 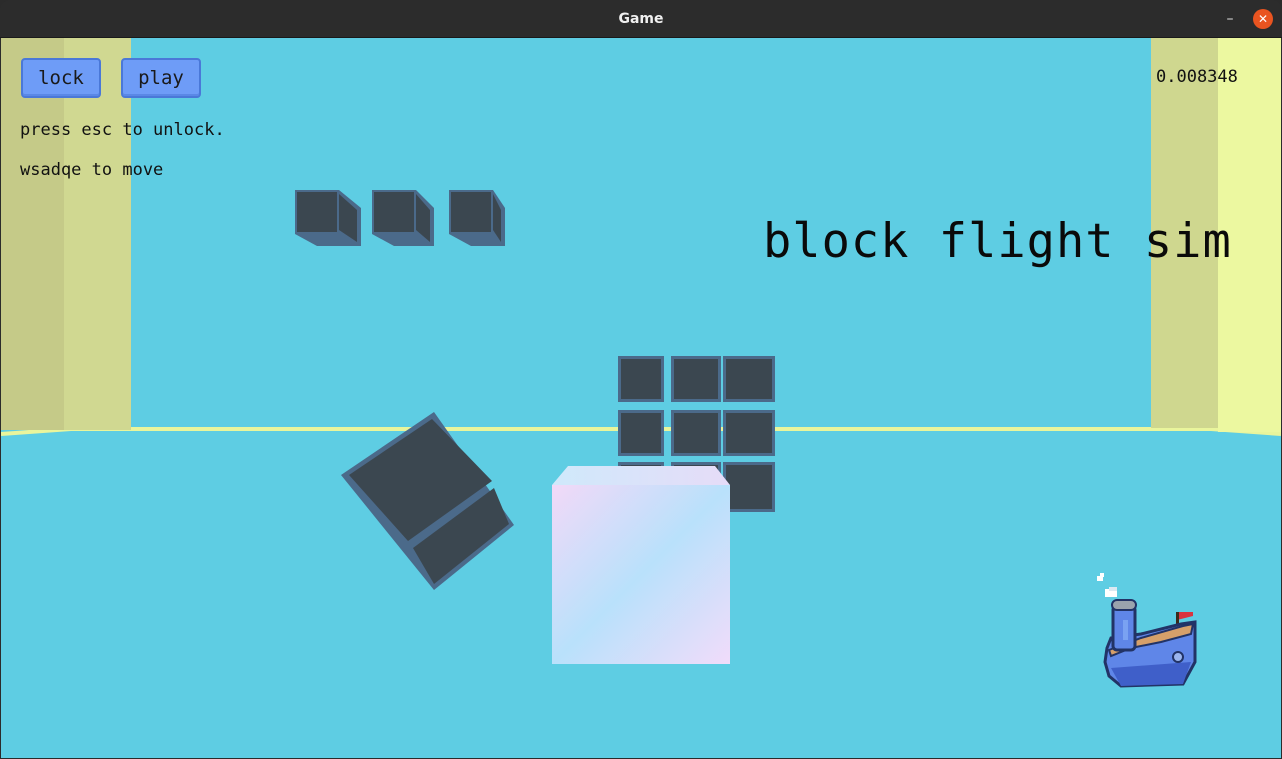 What do you see at coordinates (161, 78) in the screenshot?
I see `play-button: play` at bounding box center [161, 78].